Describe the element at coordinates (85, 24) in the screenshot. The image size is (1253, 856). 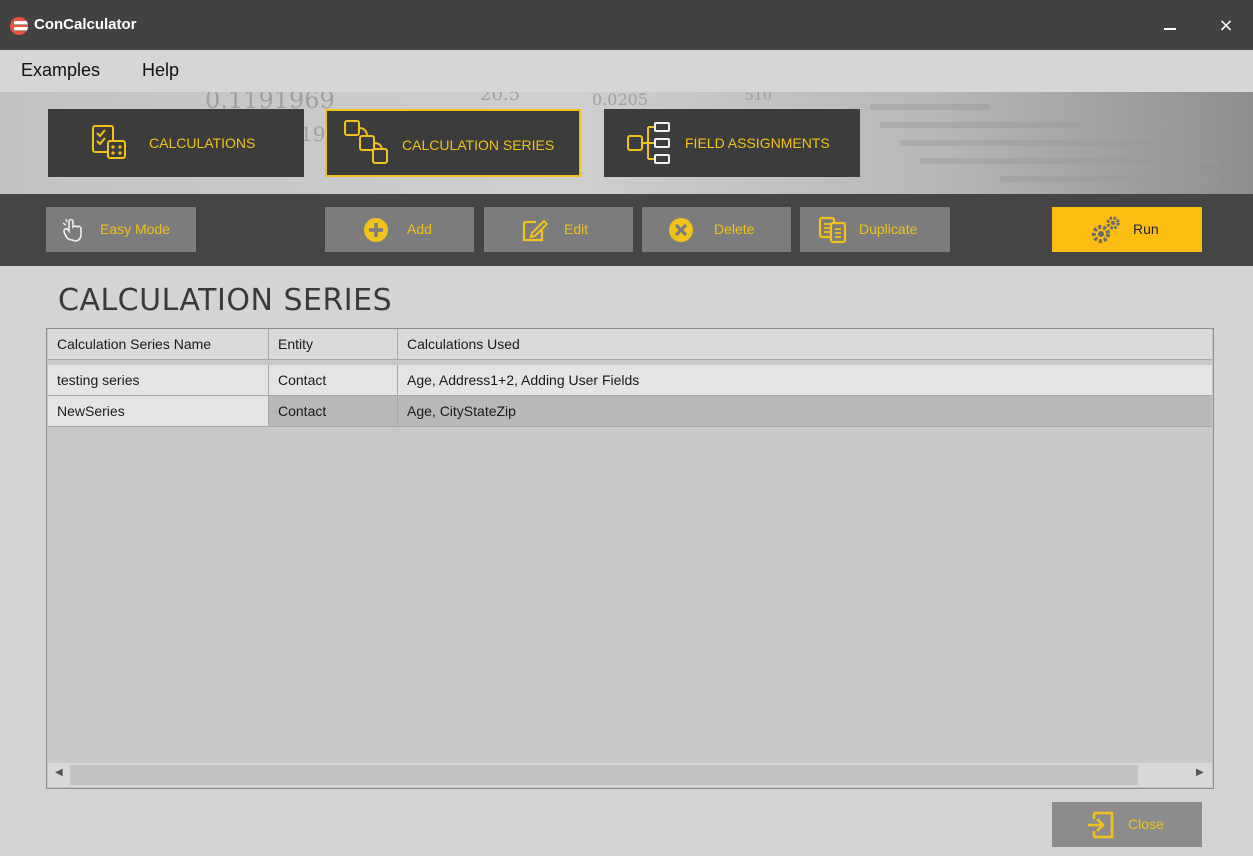
I see `app-title: ConCalculator` at that location.